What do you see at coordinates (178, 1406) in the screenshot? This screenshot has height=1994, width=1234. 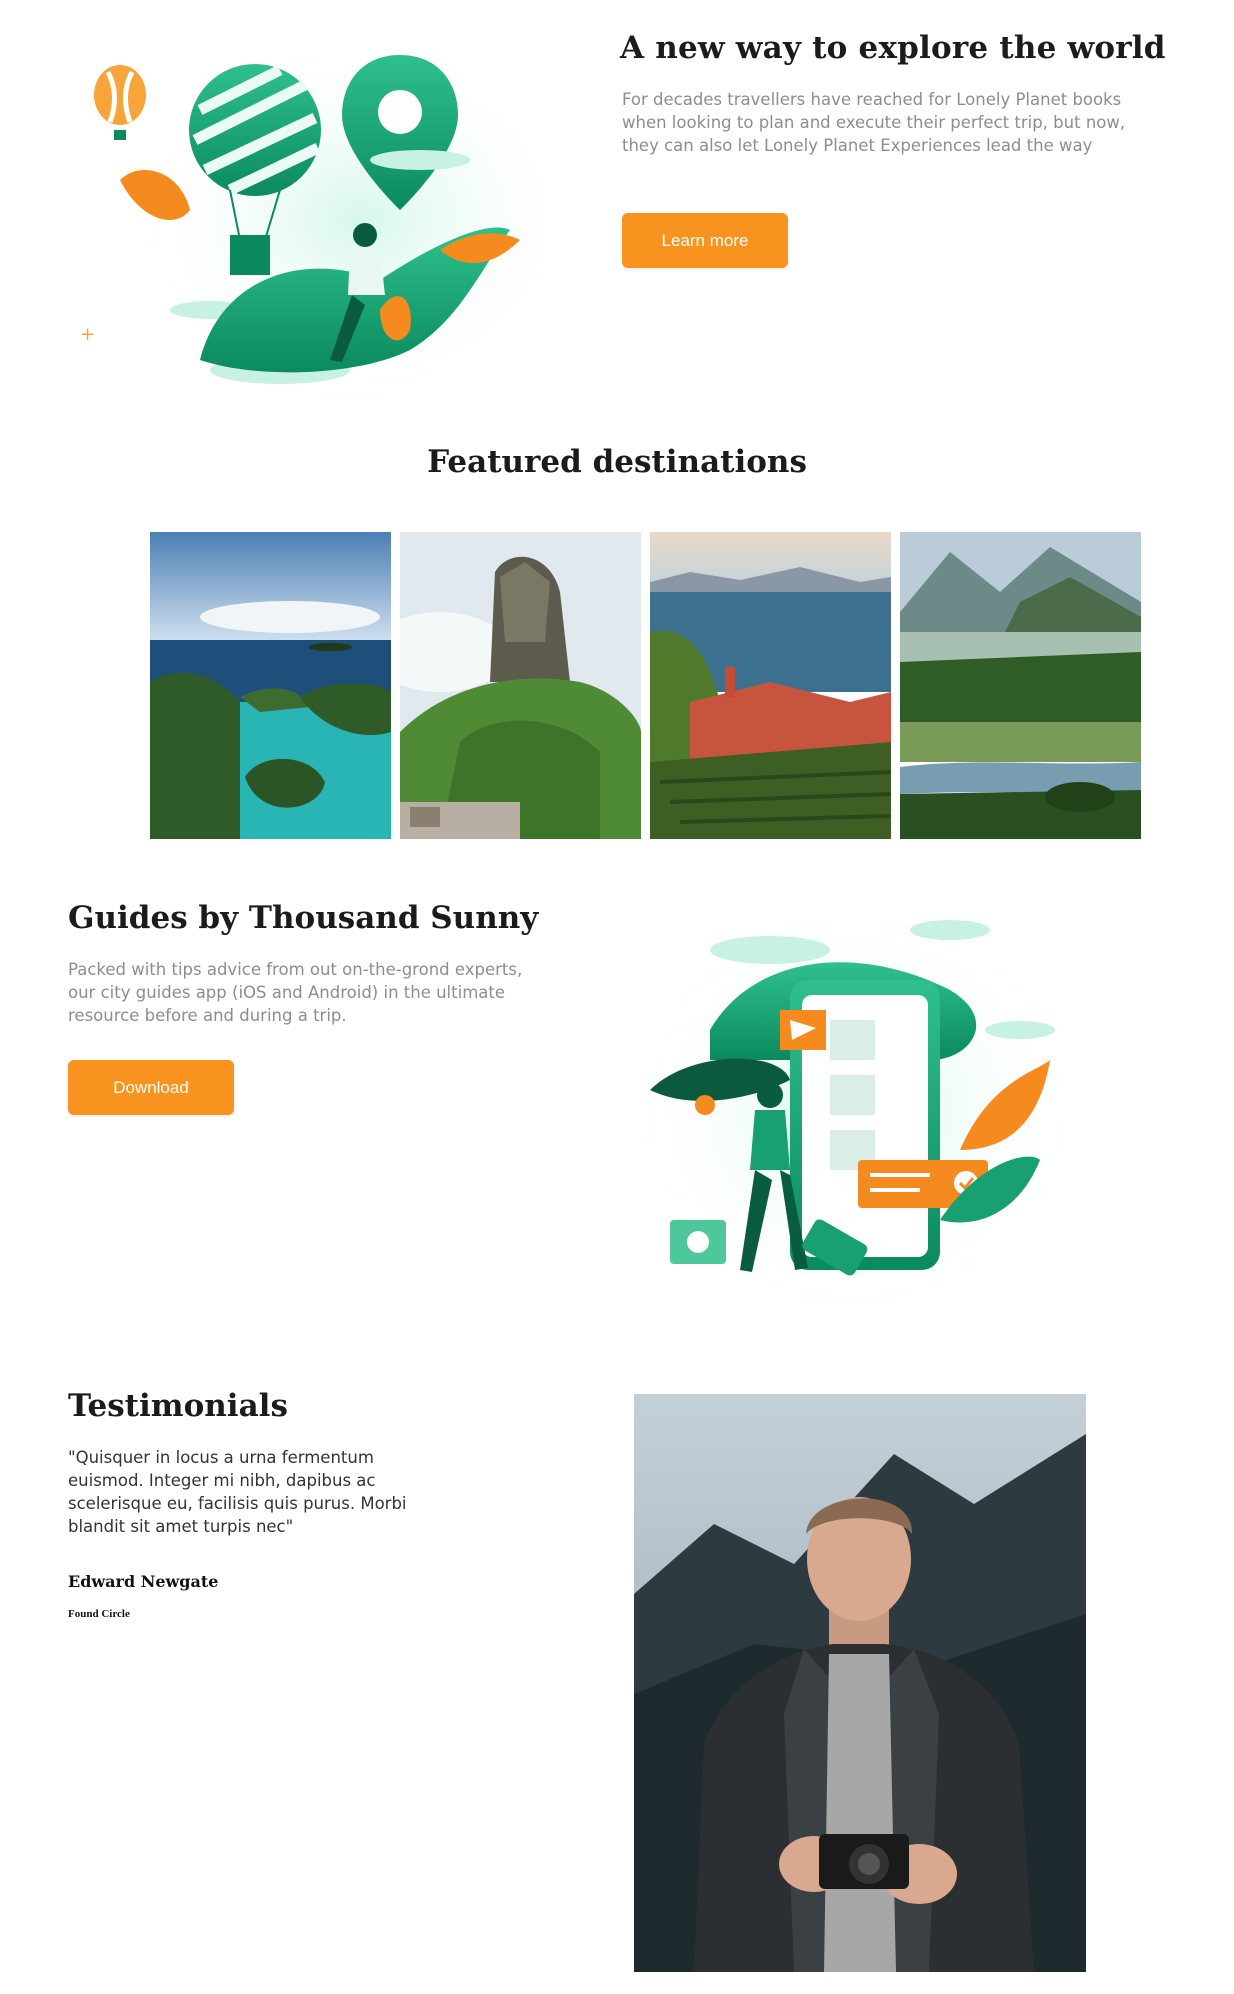 I see `testimonials-title: Testimonials` at bounding box center [178, 1406].